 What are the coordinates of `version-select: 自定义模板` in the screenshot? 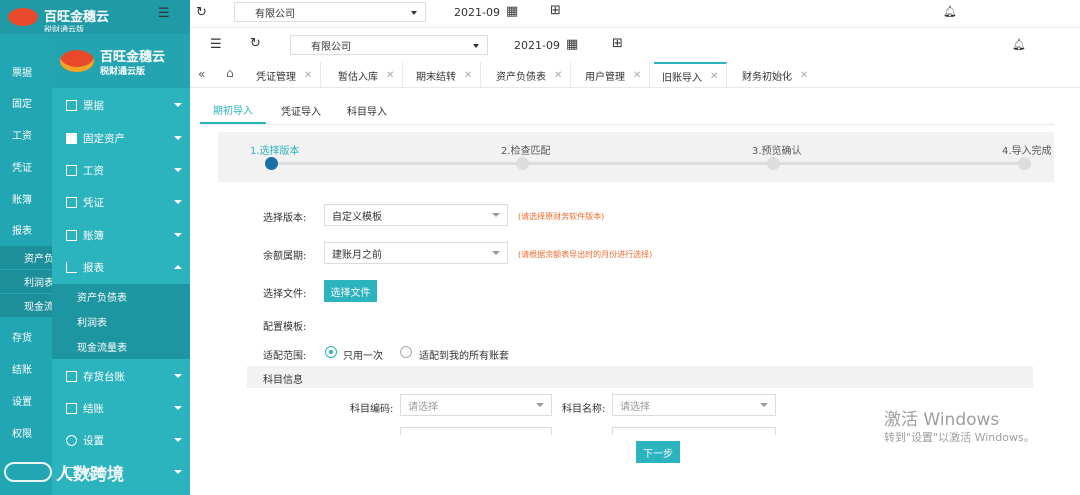 It's located at (416, 215).